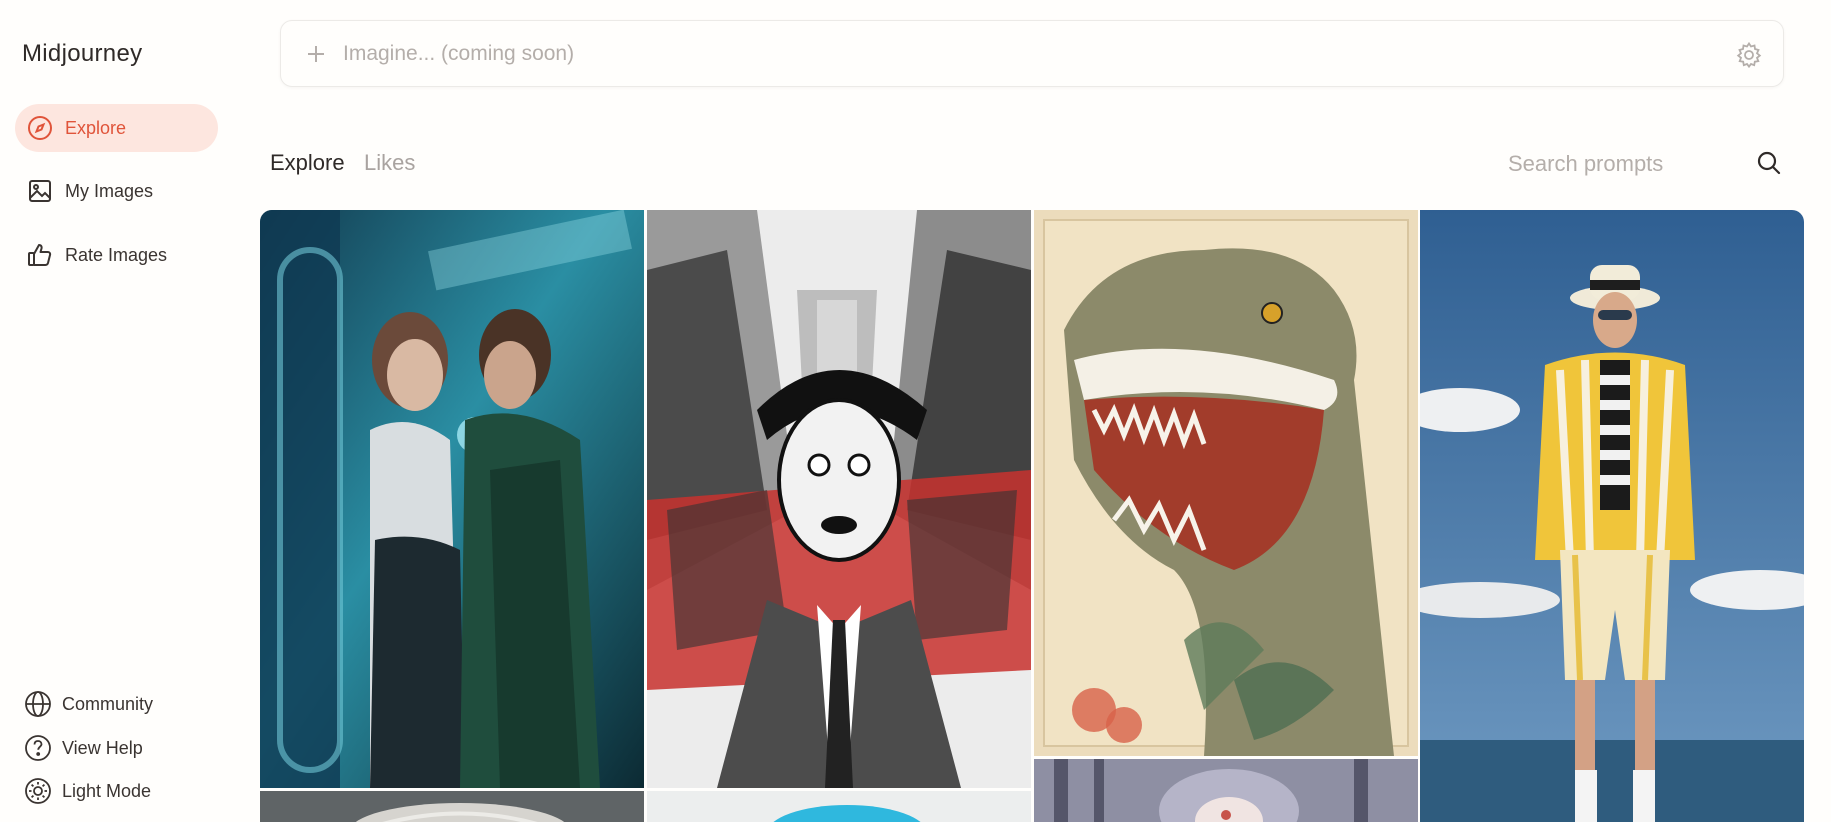 This screenshot has height=822, width=1831. I want to click on gallery-image-blue-hair, so click(839, 806).